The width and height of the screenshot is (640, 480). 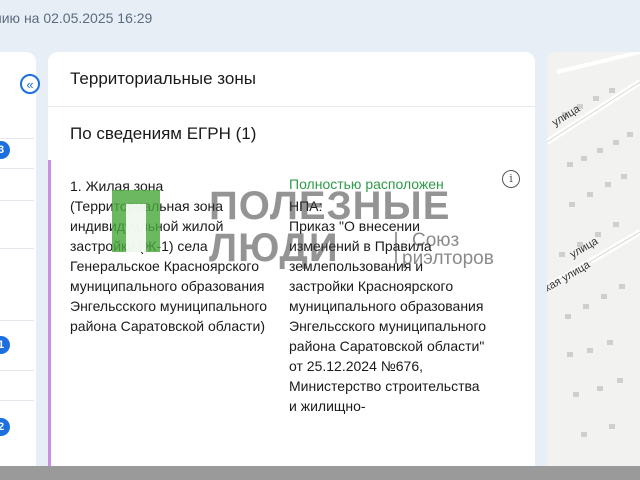 What do you see at coordinates (18, 262) in the screenshot?
I see `left-panel: 3 1 2` at bounding box center [18, 262].